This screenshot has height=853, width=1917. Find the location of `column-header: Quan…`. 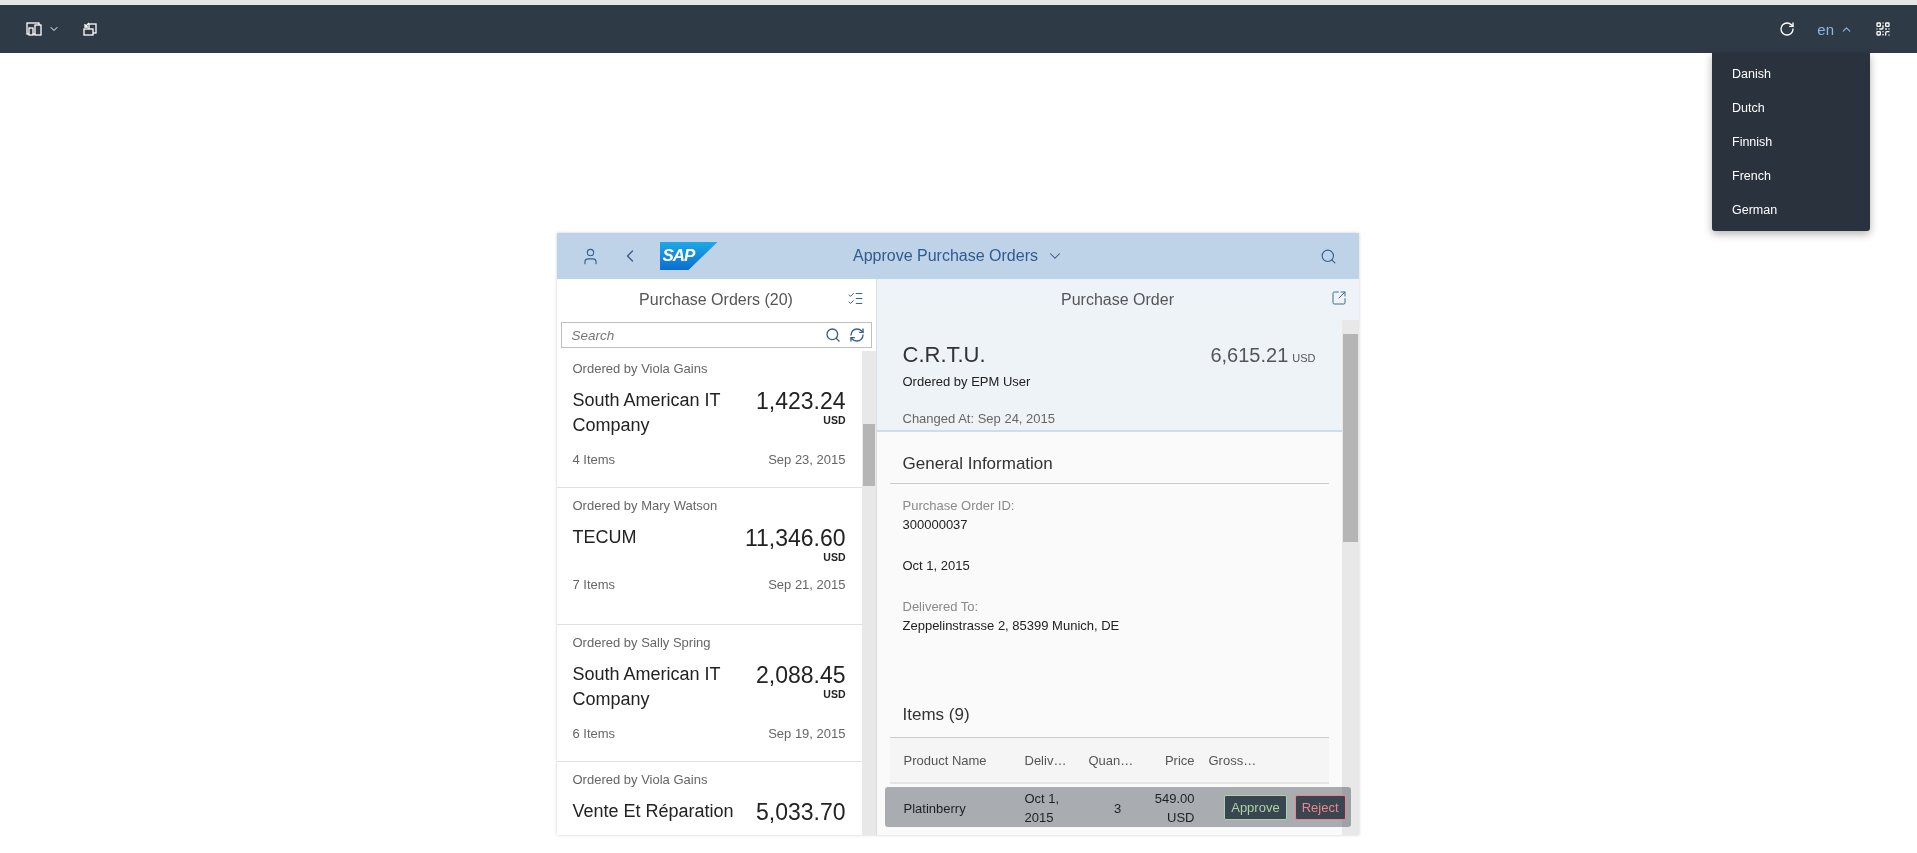

column-header: Quan… is located at coordinates (1110, 761).